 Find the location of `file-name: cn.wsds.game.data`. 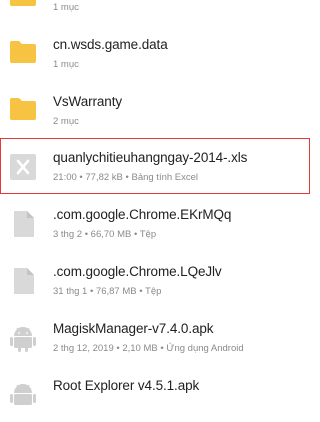

file-name: cn.wsds.game.data is located at coordinates (110, 44).